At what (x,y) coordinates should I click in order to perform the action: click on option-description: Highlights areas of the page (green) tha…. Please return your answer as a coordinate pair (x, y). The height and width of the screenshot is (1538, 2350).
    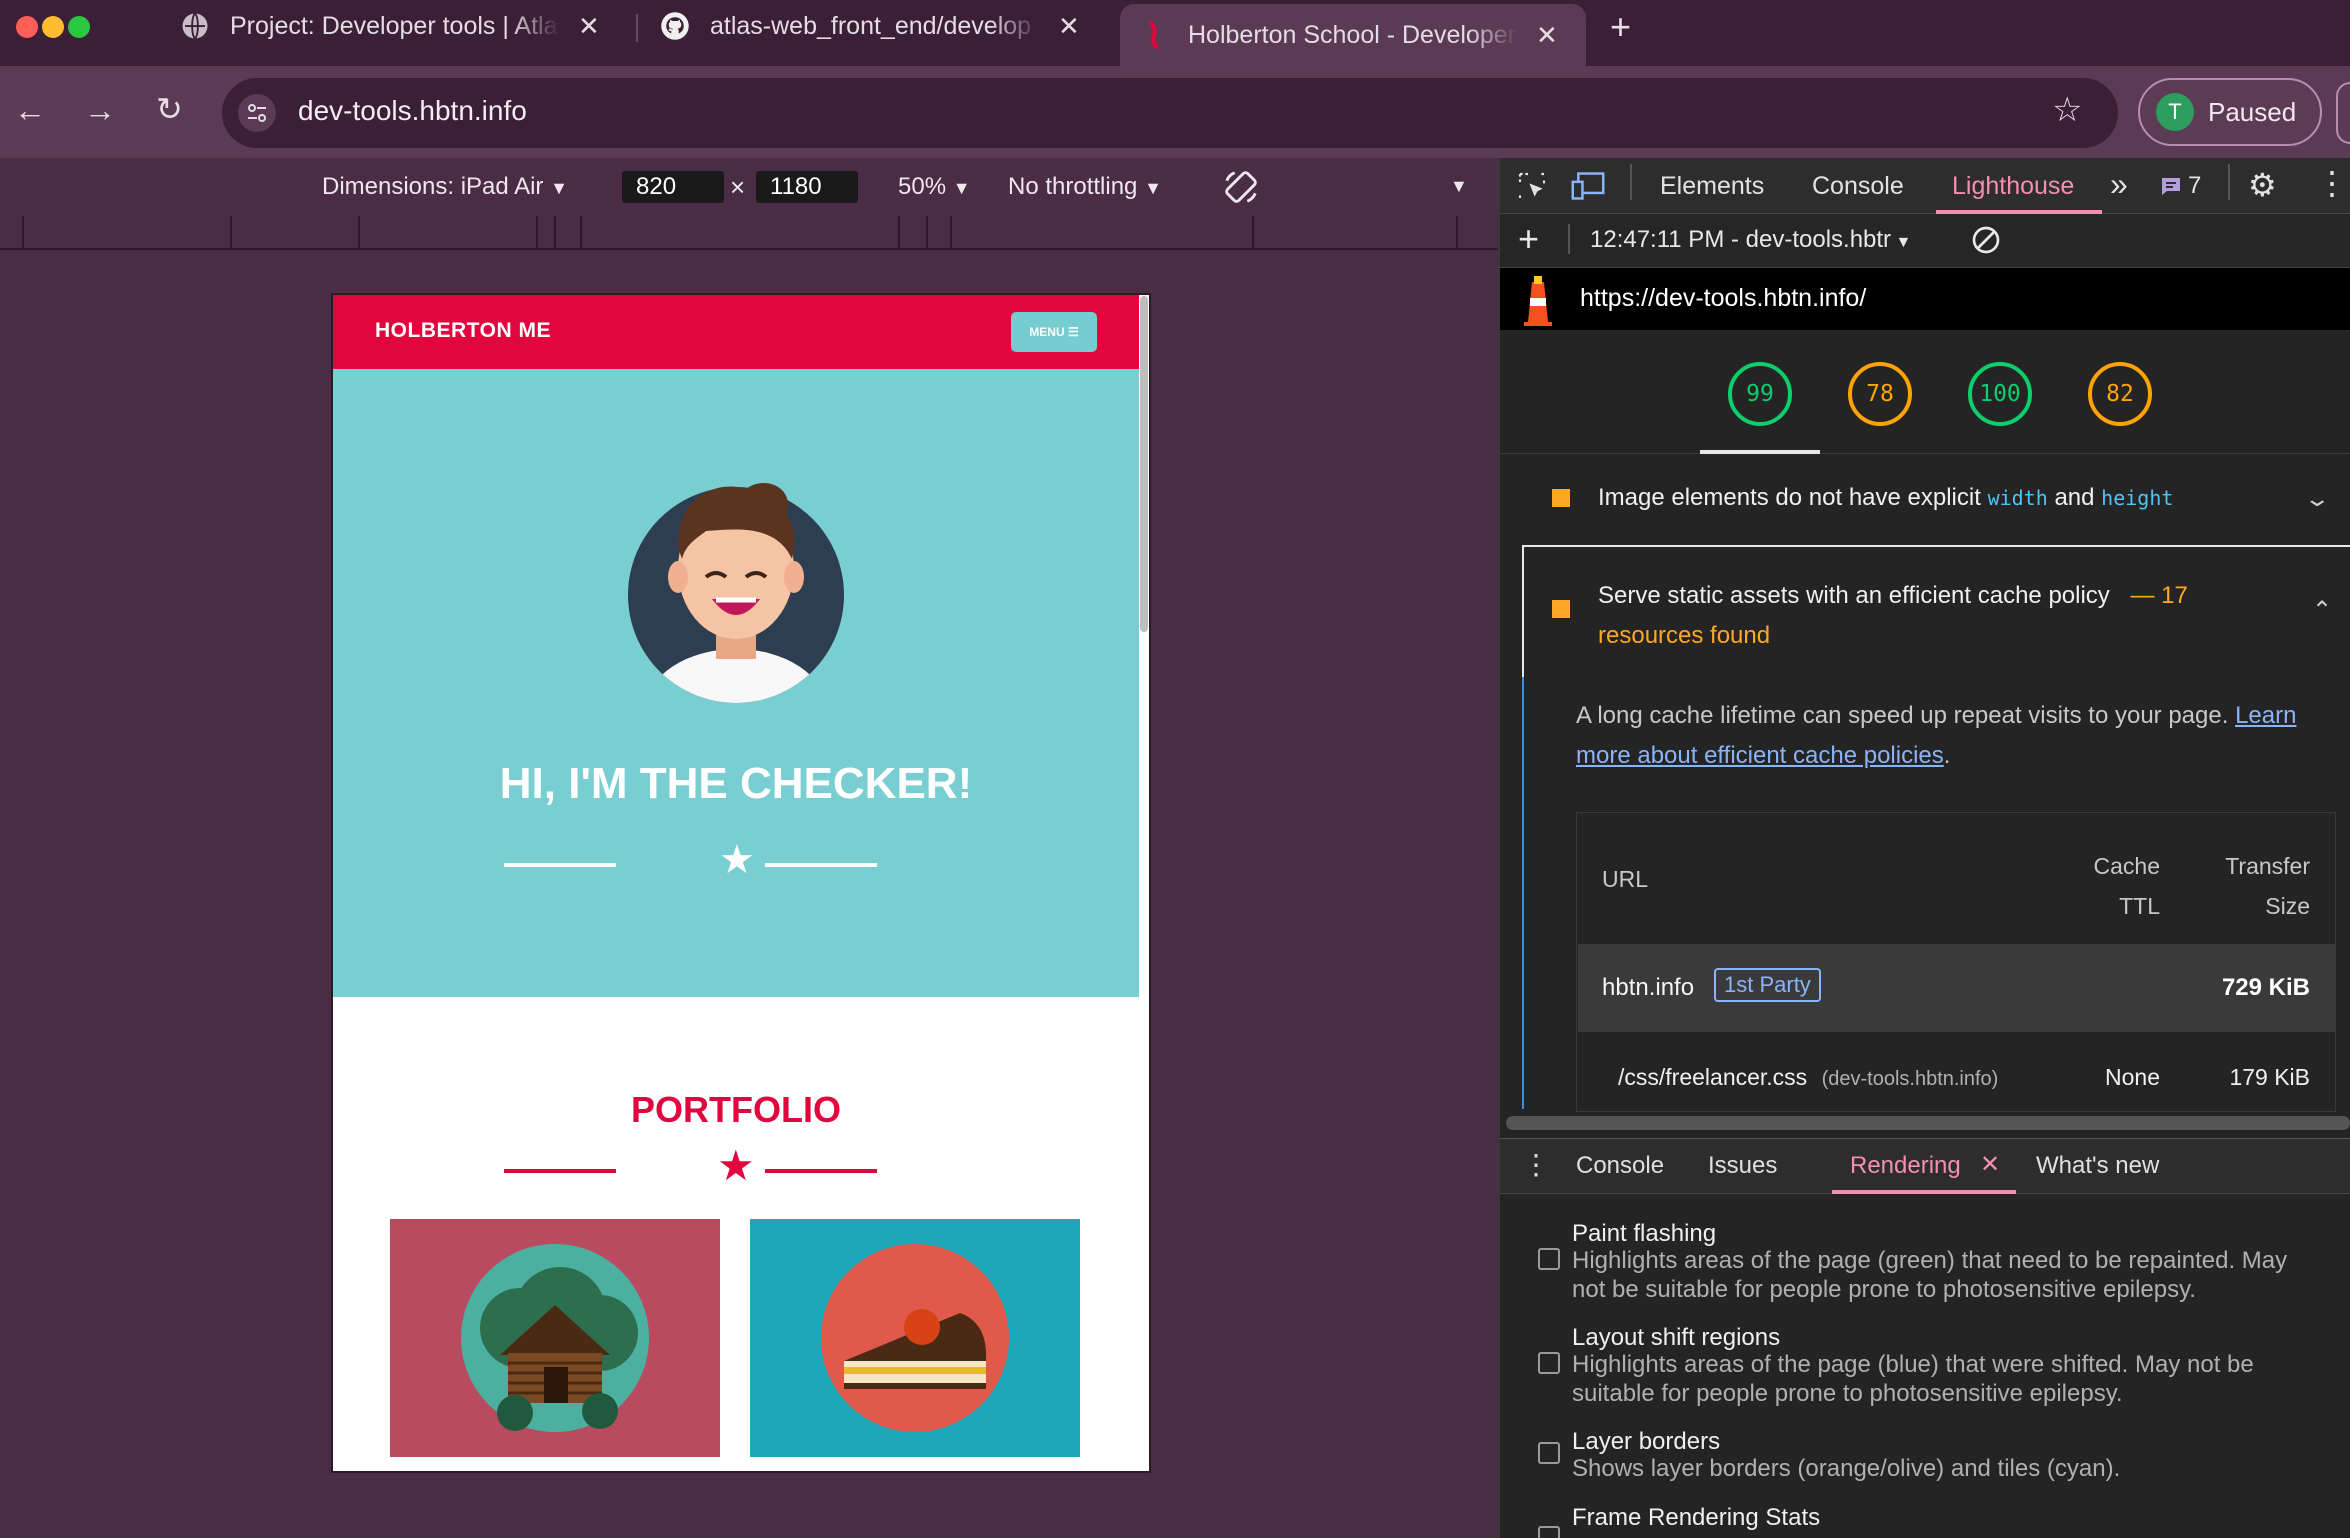
    Looking at the image, I should click on (1957, 1275).